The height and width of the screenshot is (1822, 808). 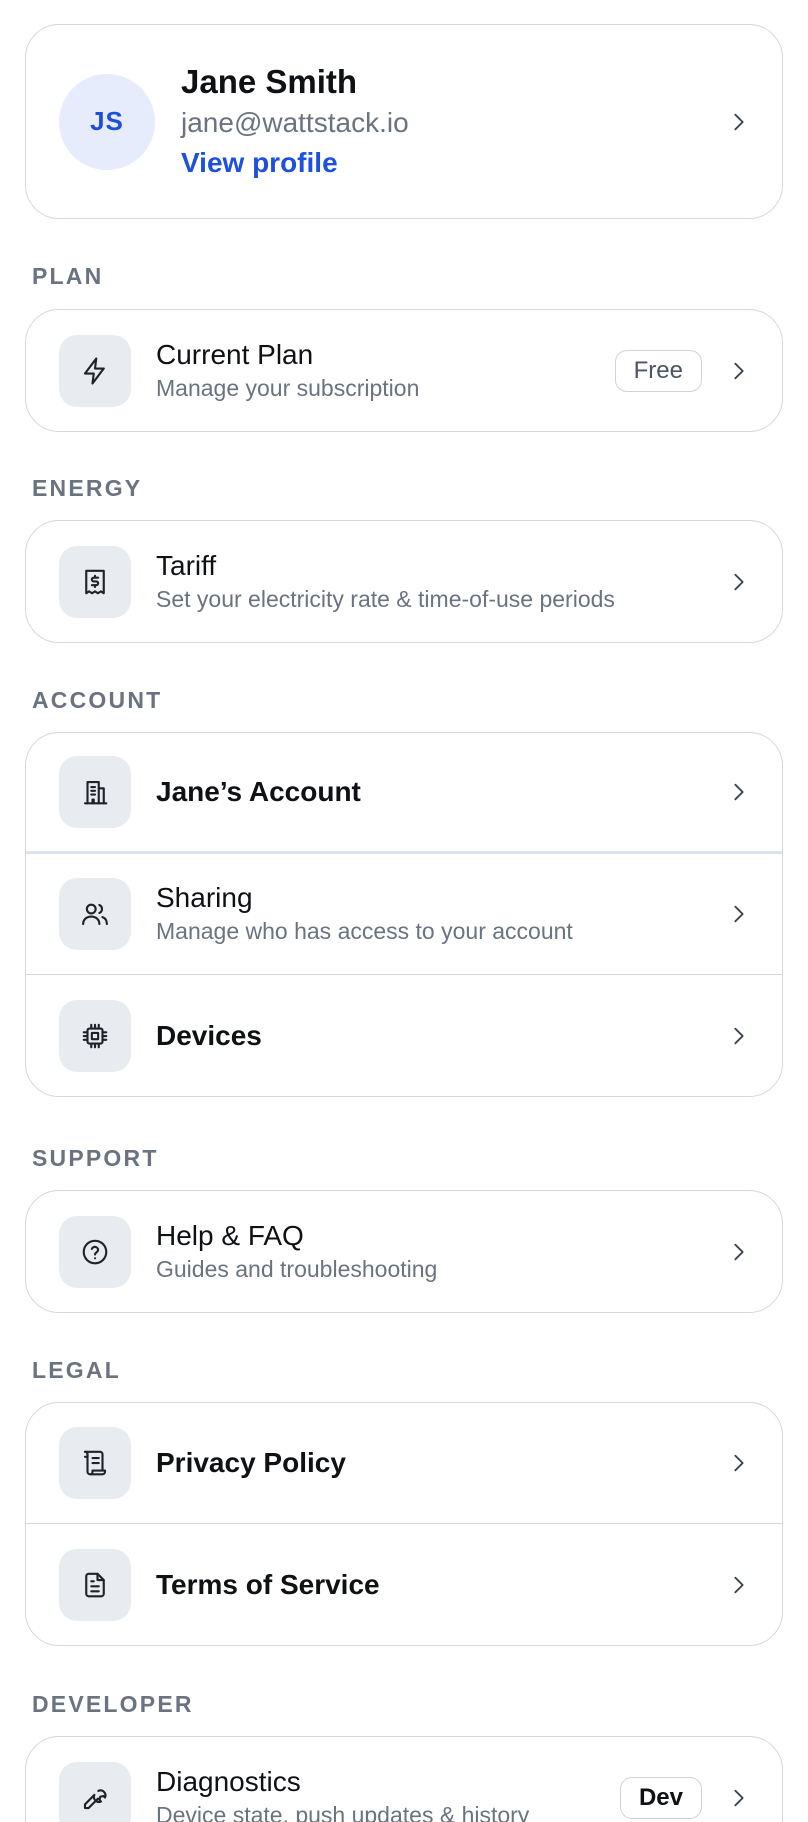 I want to click on settings-row-janes-account: Jane’s Account, so click(x=404, y=793).